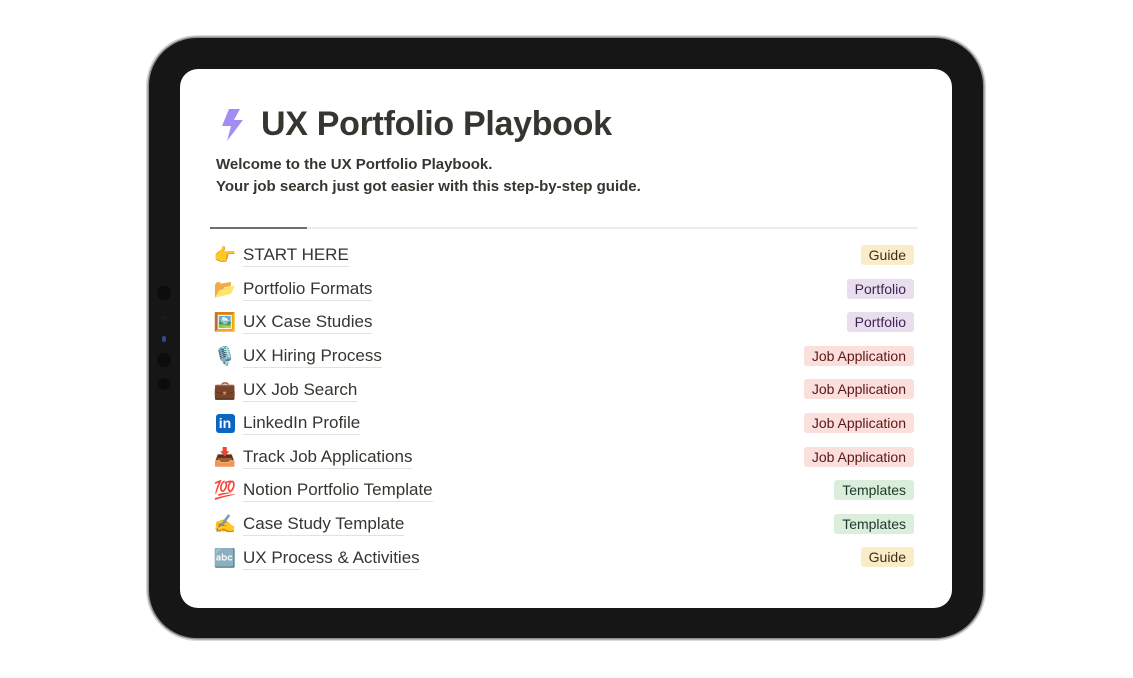 The width and height of the screenshot is (1133, 678). Describe the element at coordinates (563, 525) in the screenshot. I see `list-item: ✍️ Case Study Template Templates` at that location.